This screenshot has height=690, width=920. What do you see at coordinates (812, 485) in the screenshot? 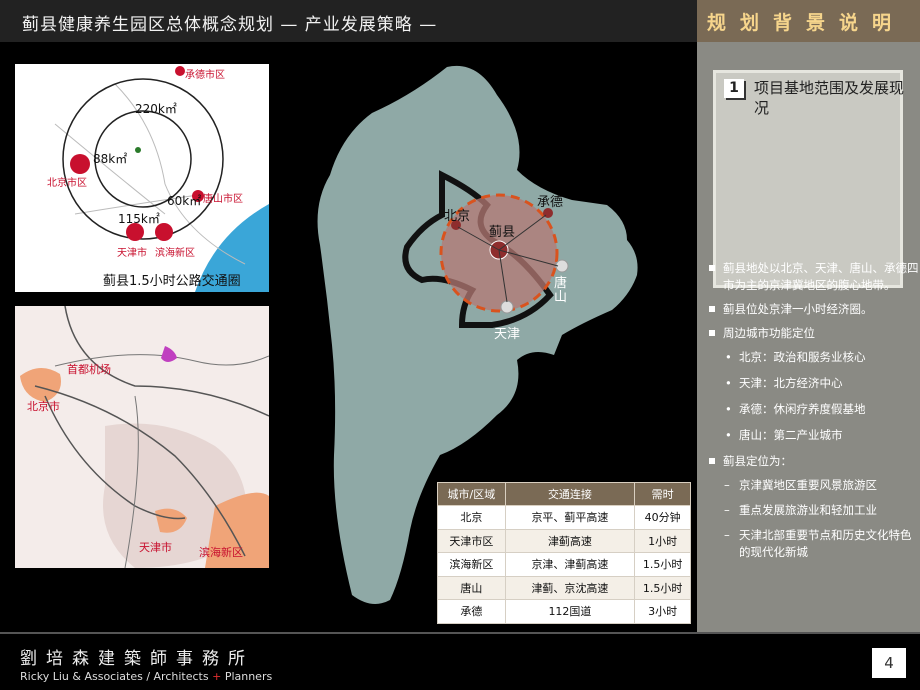
I see `dash-item: 京津冀地区重要风景旅游区` at bounding box center [812, 485].